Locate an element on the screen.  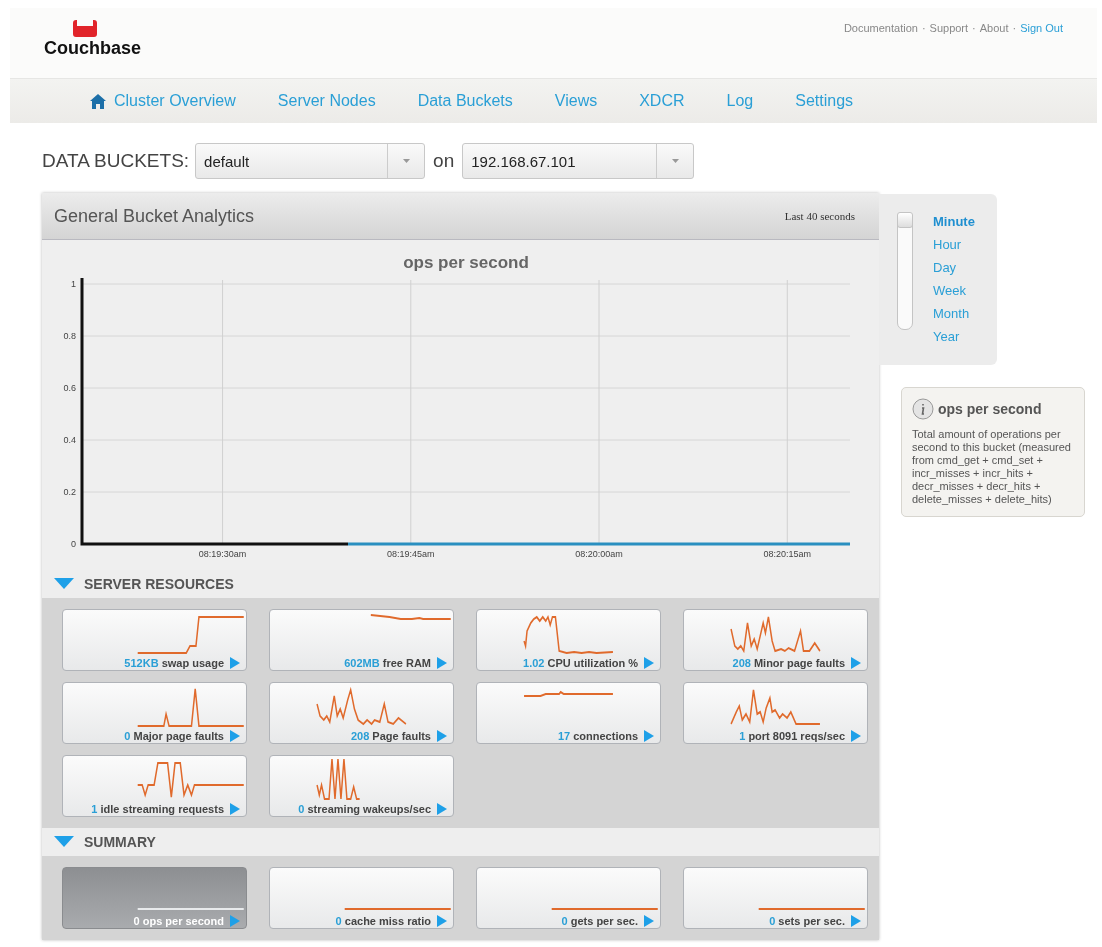
y-tick-label: 0.6 is located at coordinates (69, 388).